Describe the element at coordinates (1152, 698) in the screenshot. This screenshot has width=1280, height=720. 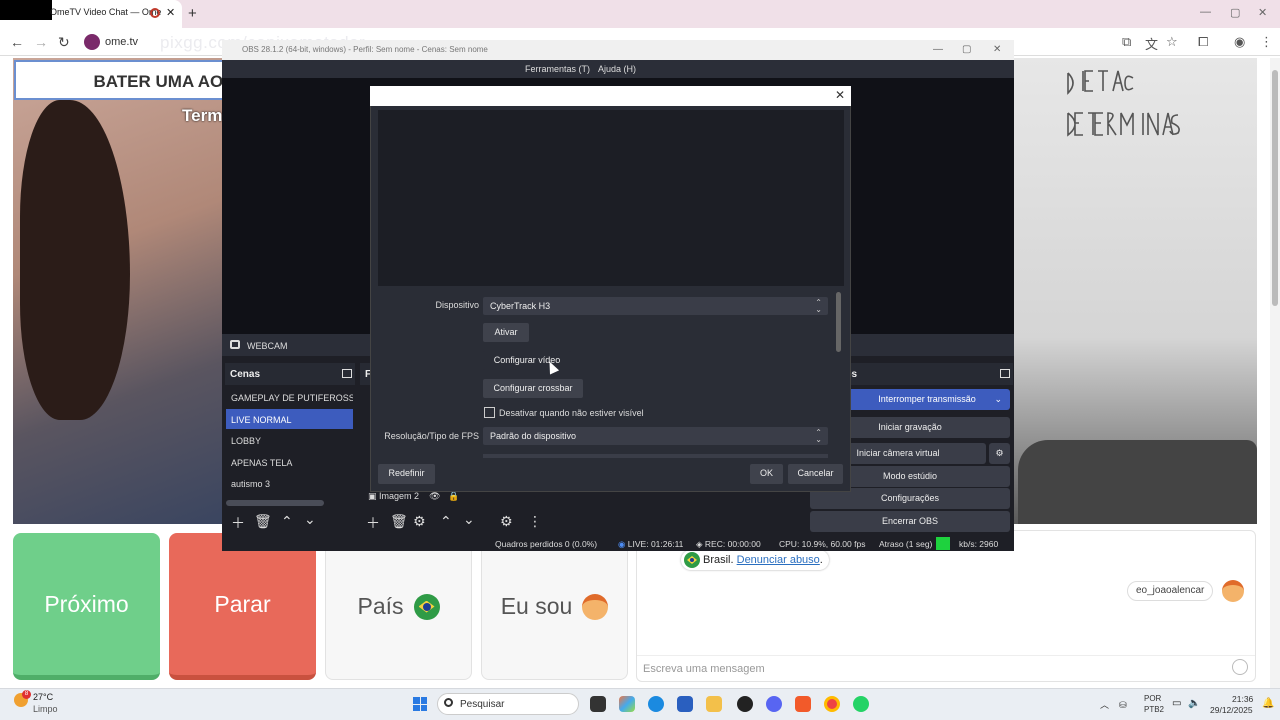
I see `language: POR` at that location.